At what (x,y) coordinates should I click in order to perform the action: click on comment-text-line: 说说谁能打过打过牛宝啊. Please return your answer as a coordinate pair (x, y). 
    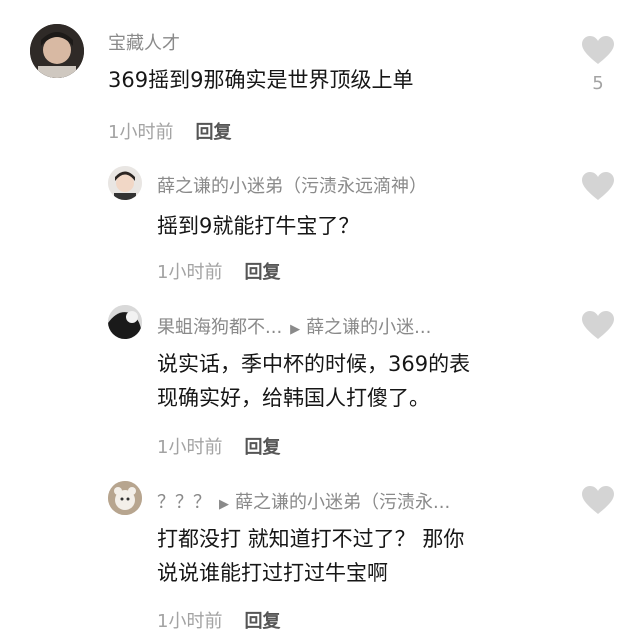
    Looking at the image, I should click on (272, 573).